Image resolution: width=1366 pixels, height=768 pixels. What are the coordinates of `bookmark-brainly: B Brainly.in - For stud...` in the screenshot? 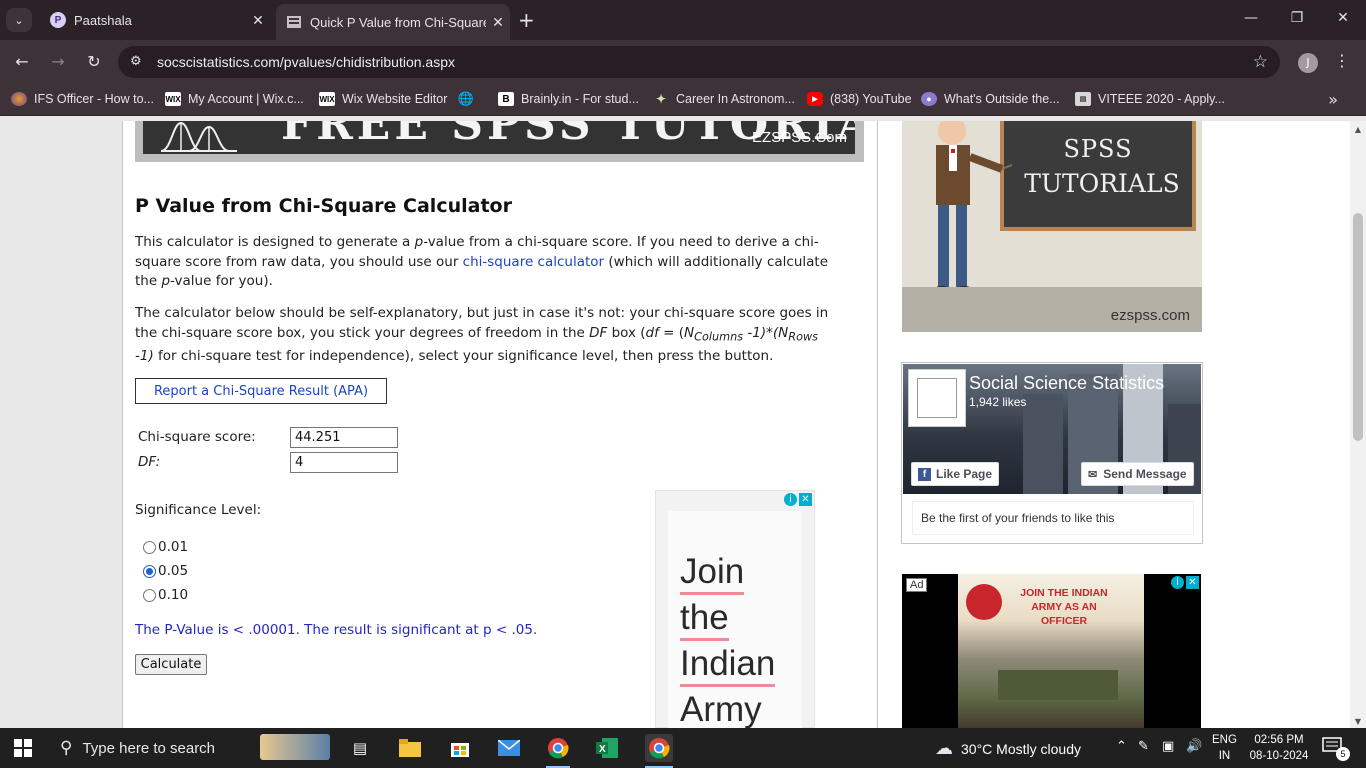 It's located at (568, 99).